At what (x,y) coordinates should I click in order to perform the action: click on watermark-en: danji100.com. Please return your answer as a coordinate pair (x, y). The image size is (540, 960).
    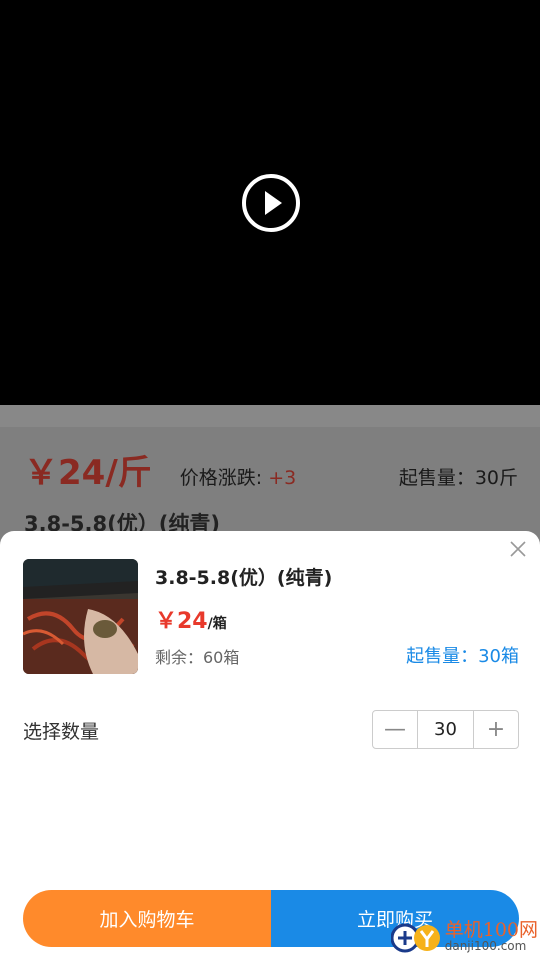
    Looking at the image, I should click on (485, 945).